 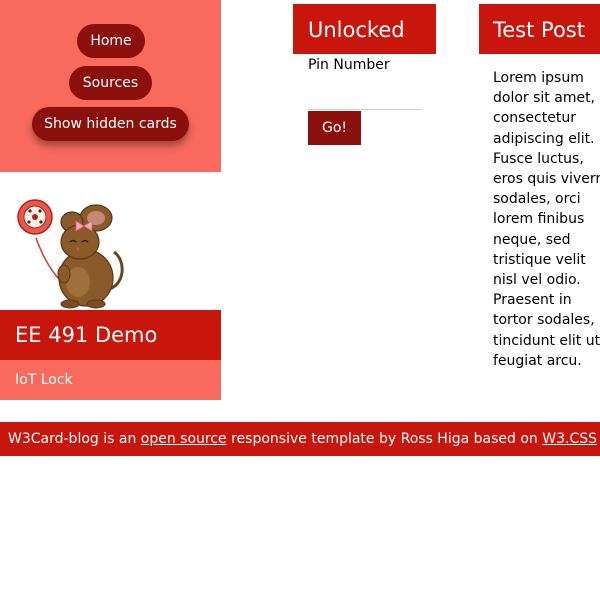 I want to click on post-line: lorem finibus, so click(x=539, y=219).